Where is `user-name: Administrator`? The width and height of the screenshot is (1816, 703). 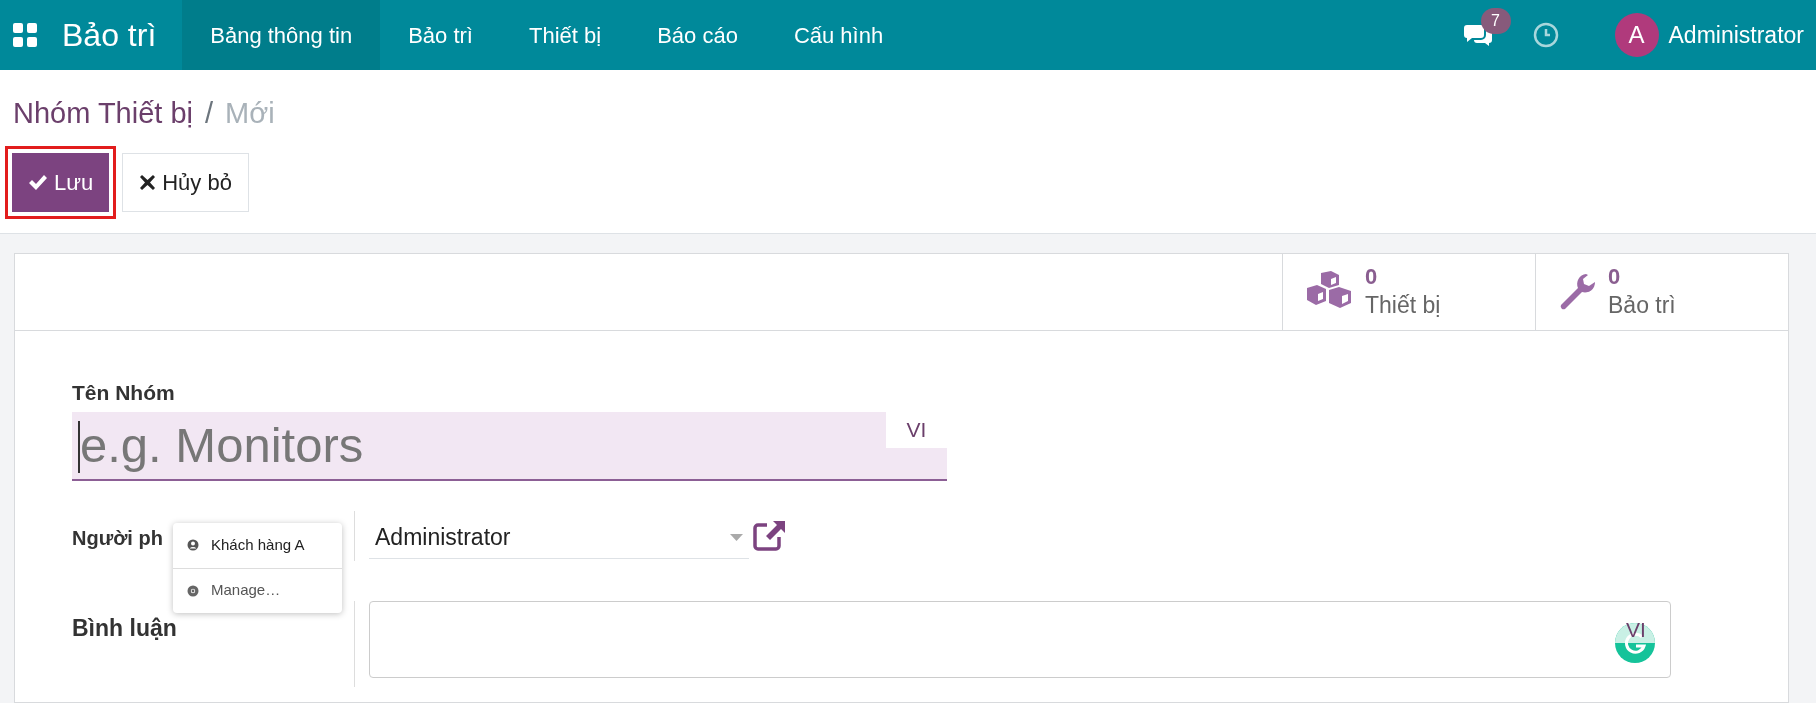
user-name: Administrator is located at coordinates (1742, 35).